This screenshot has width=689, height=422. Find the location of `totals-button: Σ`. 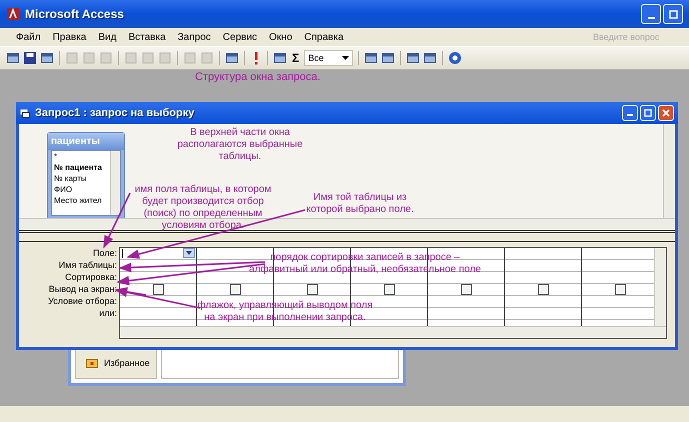

totals-button: Σ is located at coordinates (296, 58).